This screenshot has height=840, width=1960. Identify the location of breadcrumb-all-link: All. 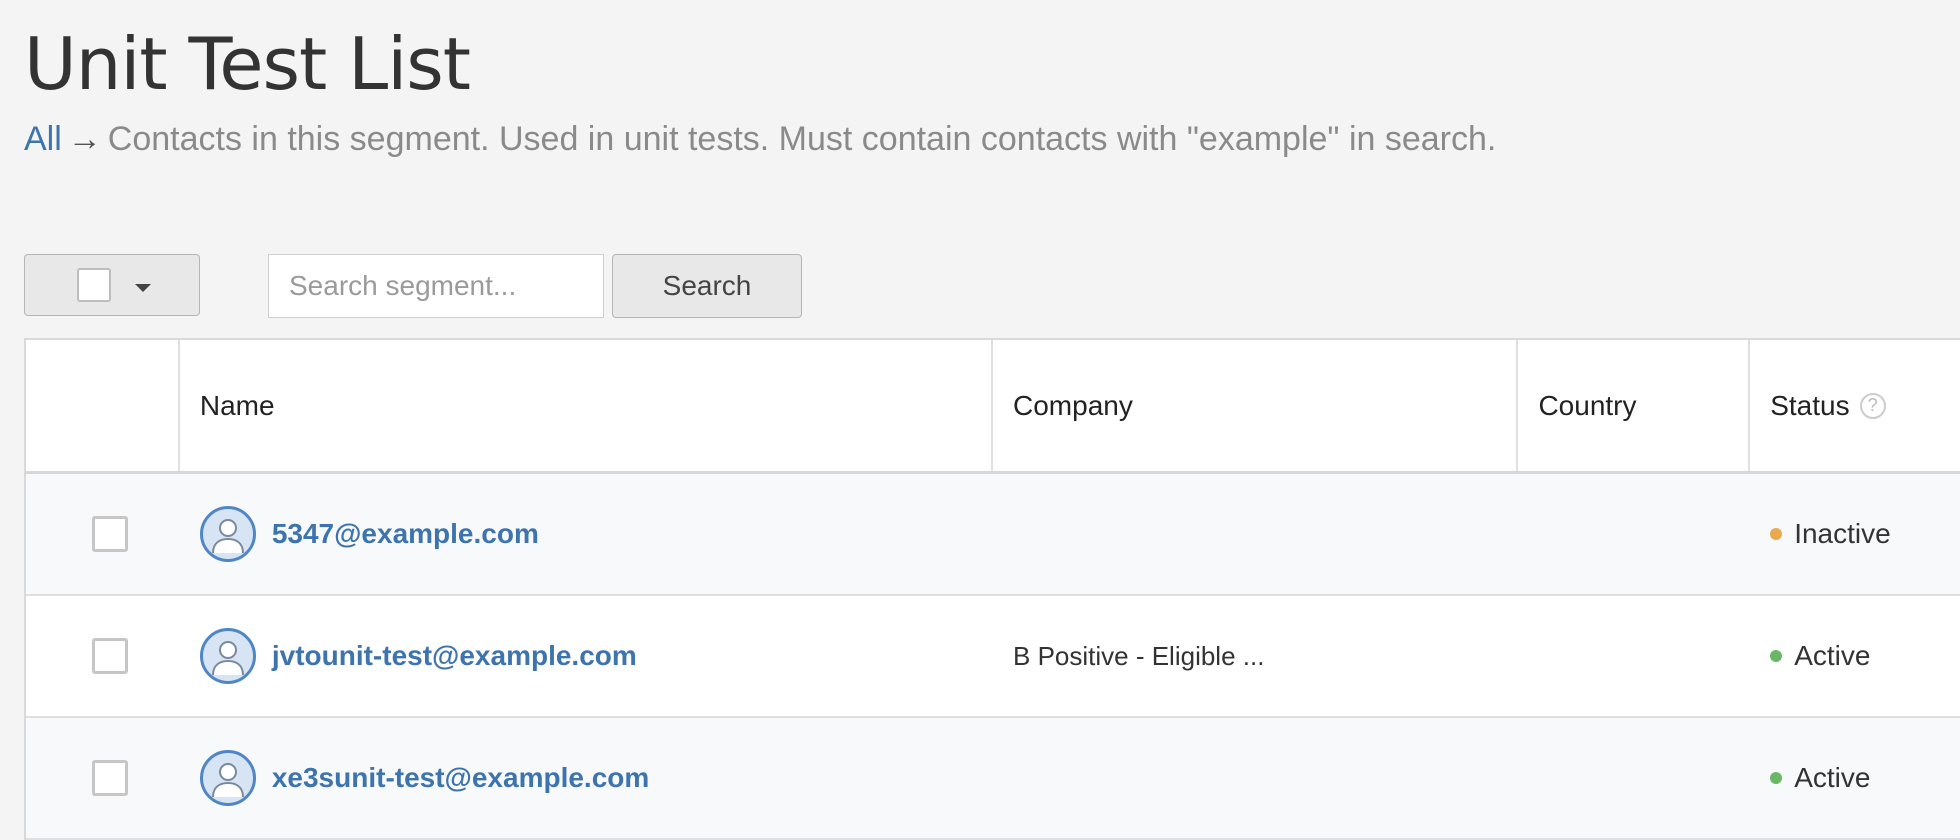
(43, 139).